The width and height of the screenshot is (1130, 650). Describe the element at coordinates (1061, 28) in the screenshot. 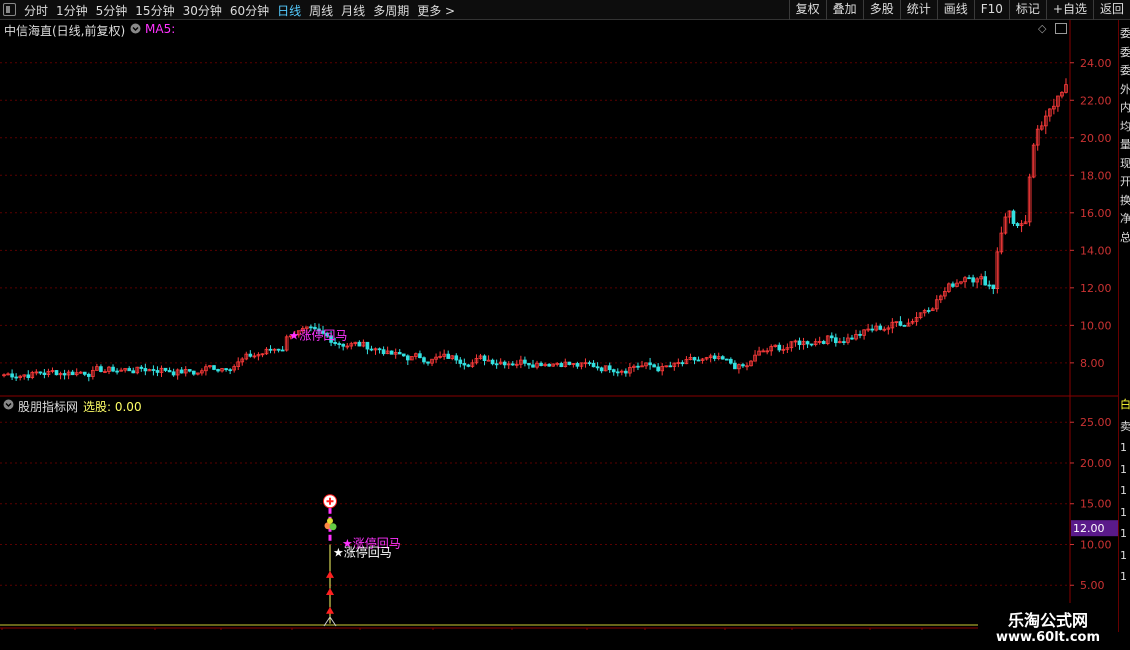

I see `maximize-icon` at that location.